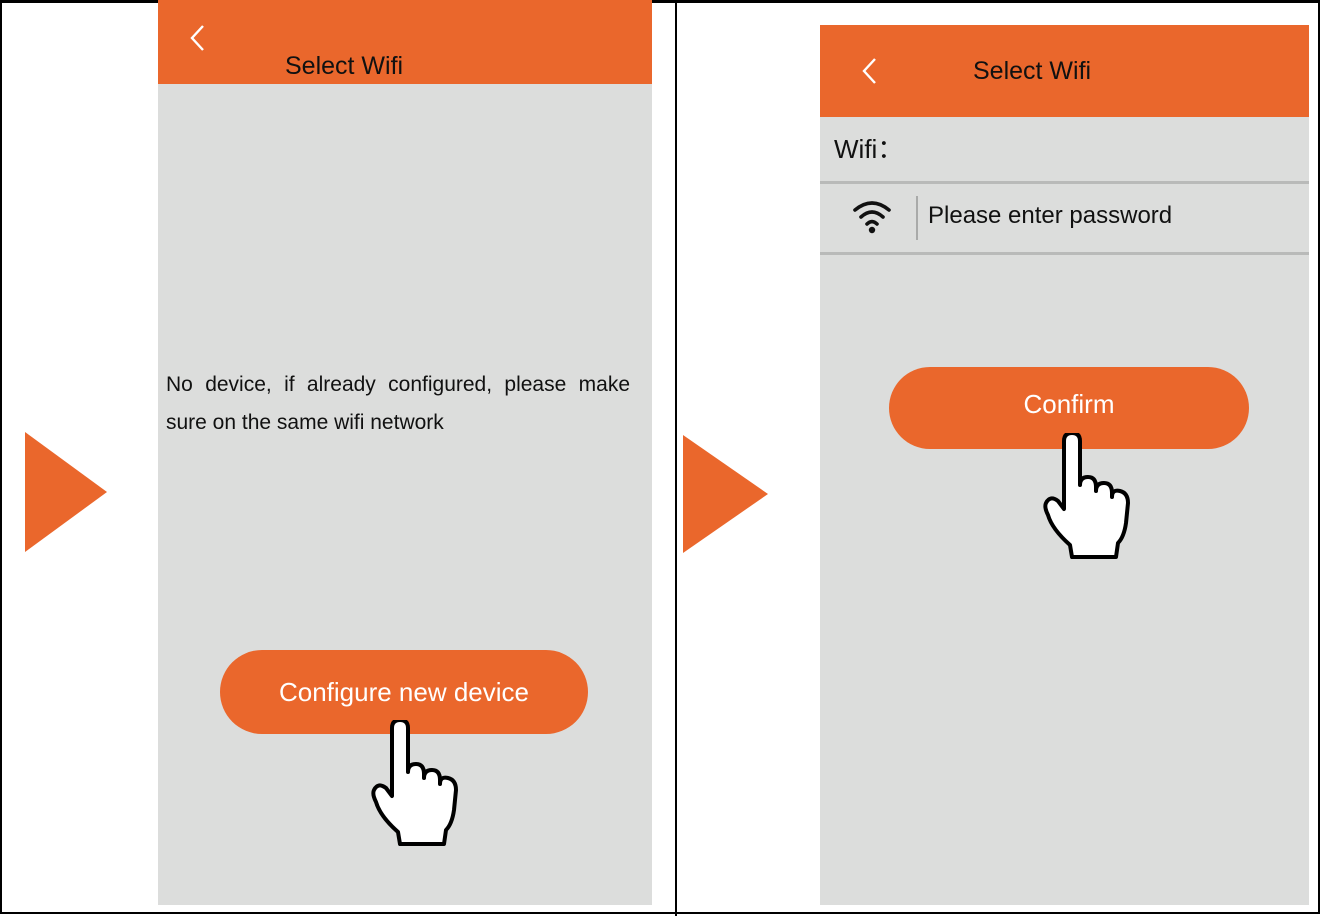 The height and width of the screenshot is (916, 1322). I want to click on panel-divider, so click(676, 458).